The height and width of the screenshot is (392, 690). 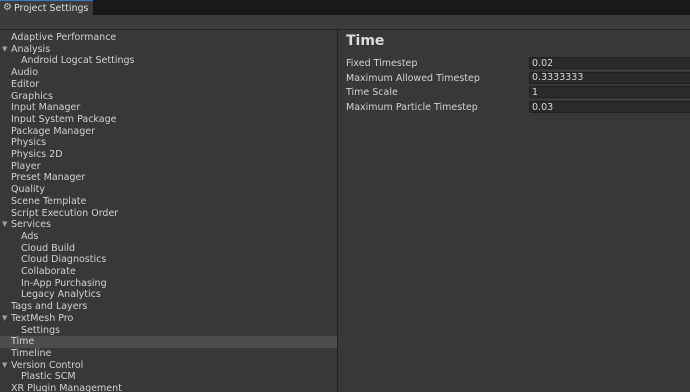 What do you see at coordinates (61, 295) in the screenshot?
I see `sidebar-item-label: Legacy Analytics` at bounding box center [61, 295].